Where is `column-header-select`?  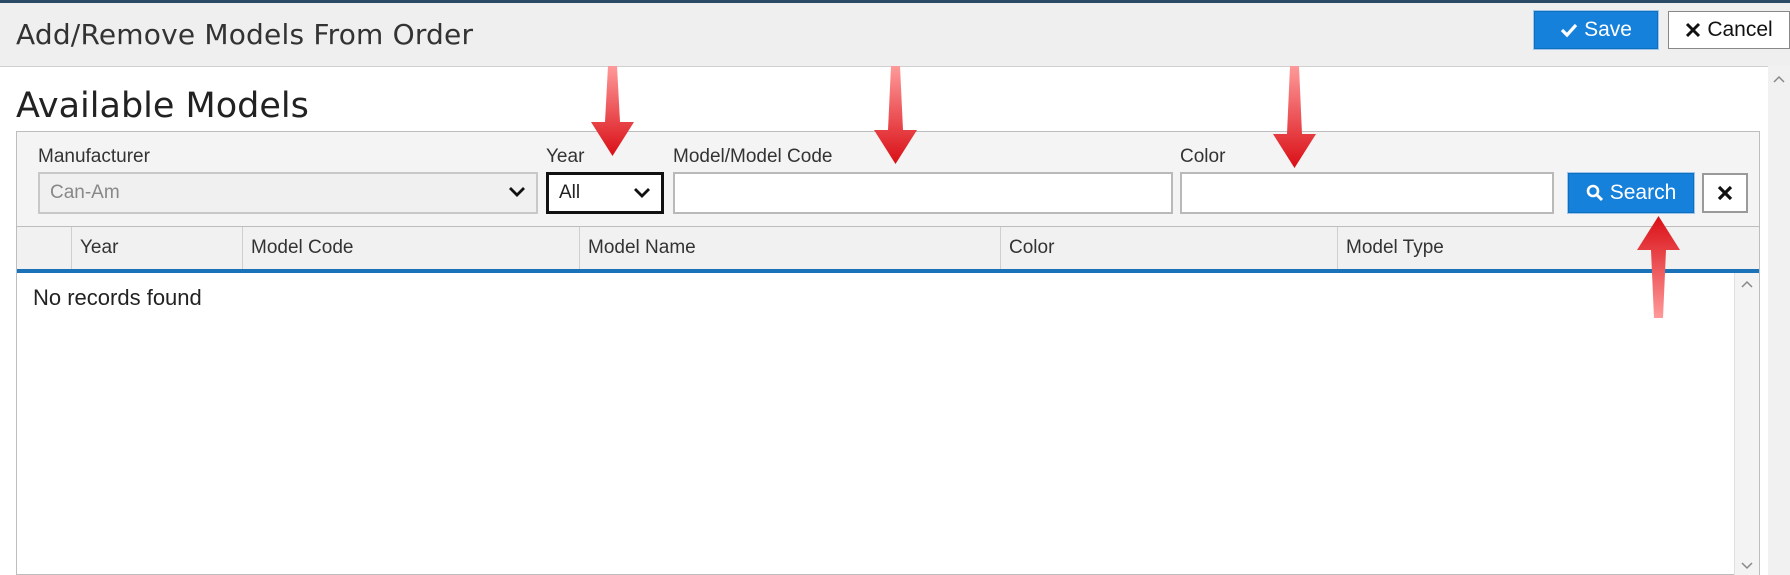 column-header-select is located at coordinates (44, 248).